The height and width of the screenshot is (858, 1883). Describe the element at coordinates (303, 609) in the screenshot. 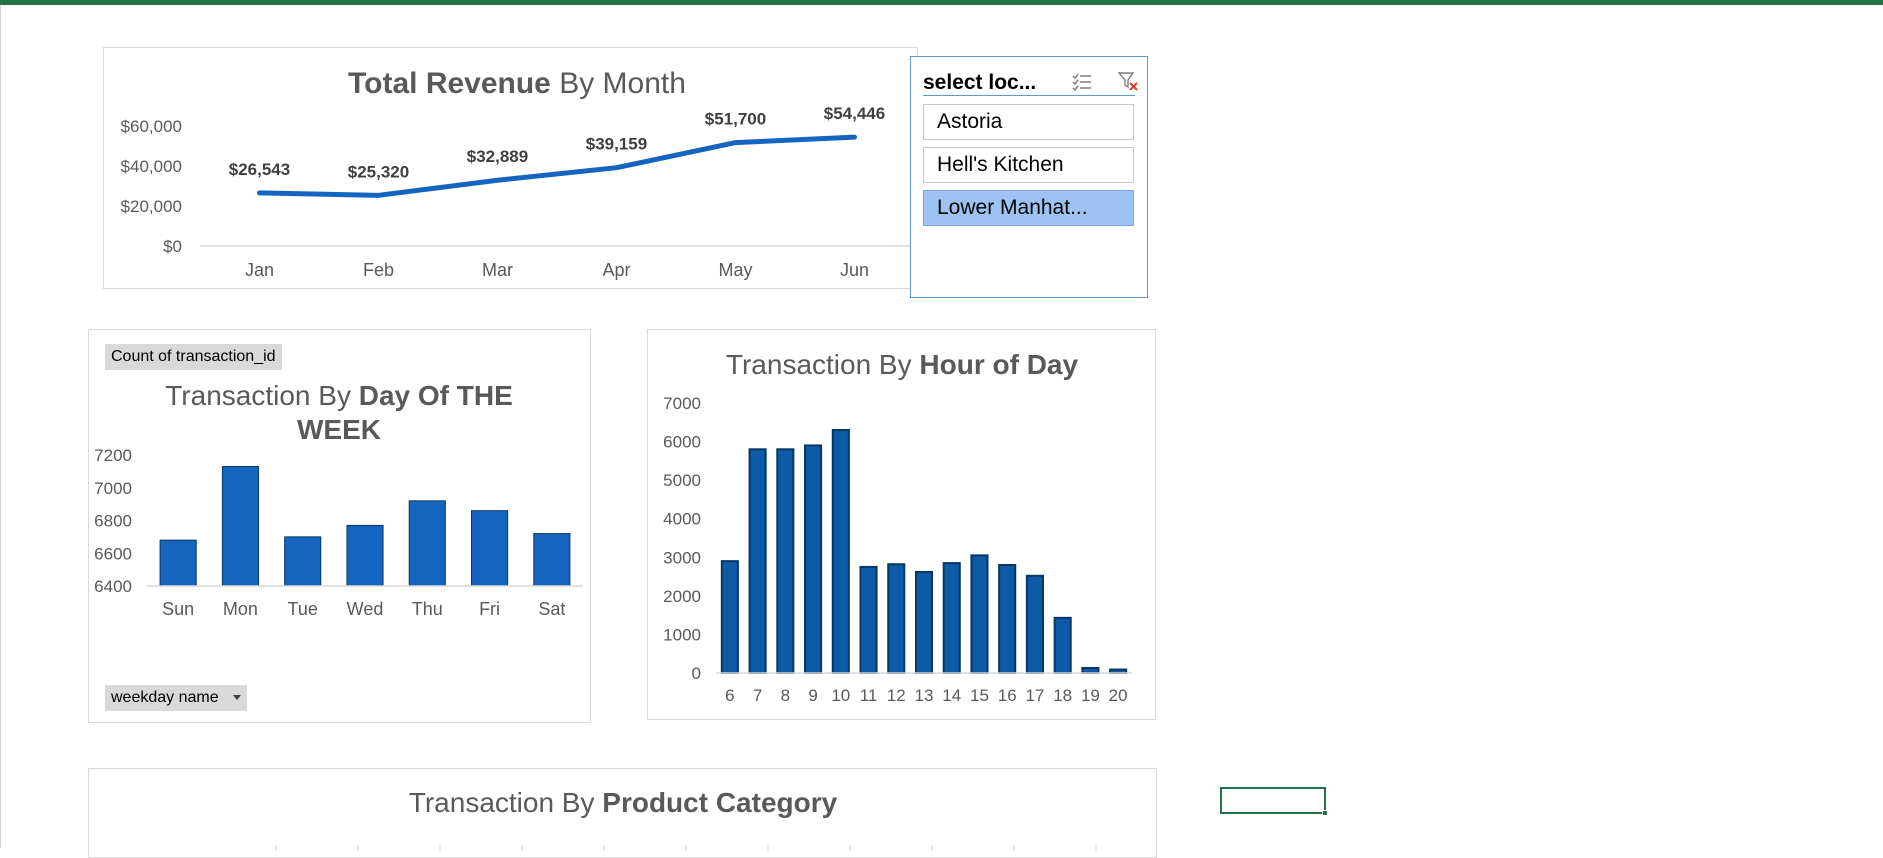

I see `weekday-x-tick-label: Tue` at that location.